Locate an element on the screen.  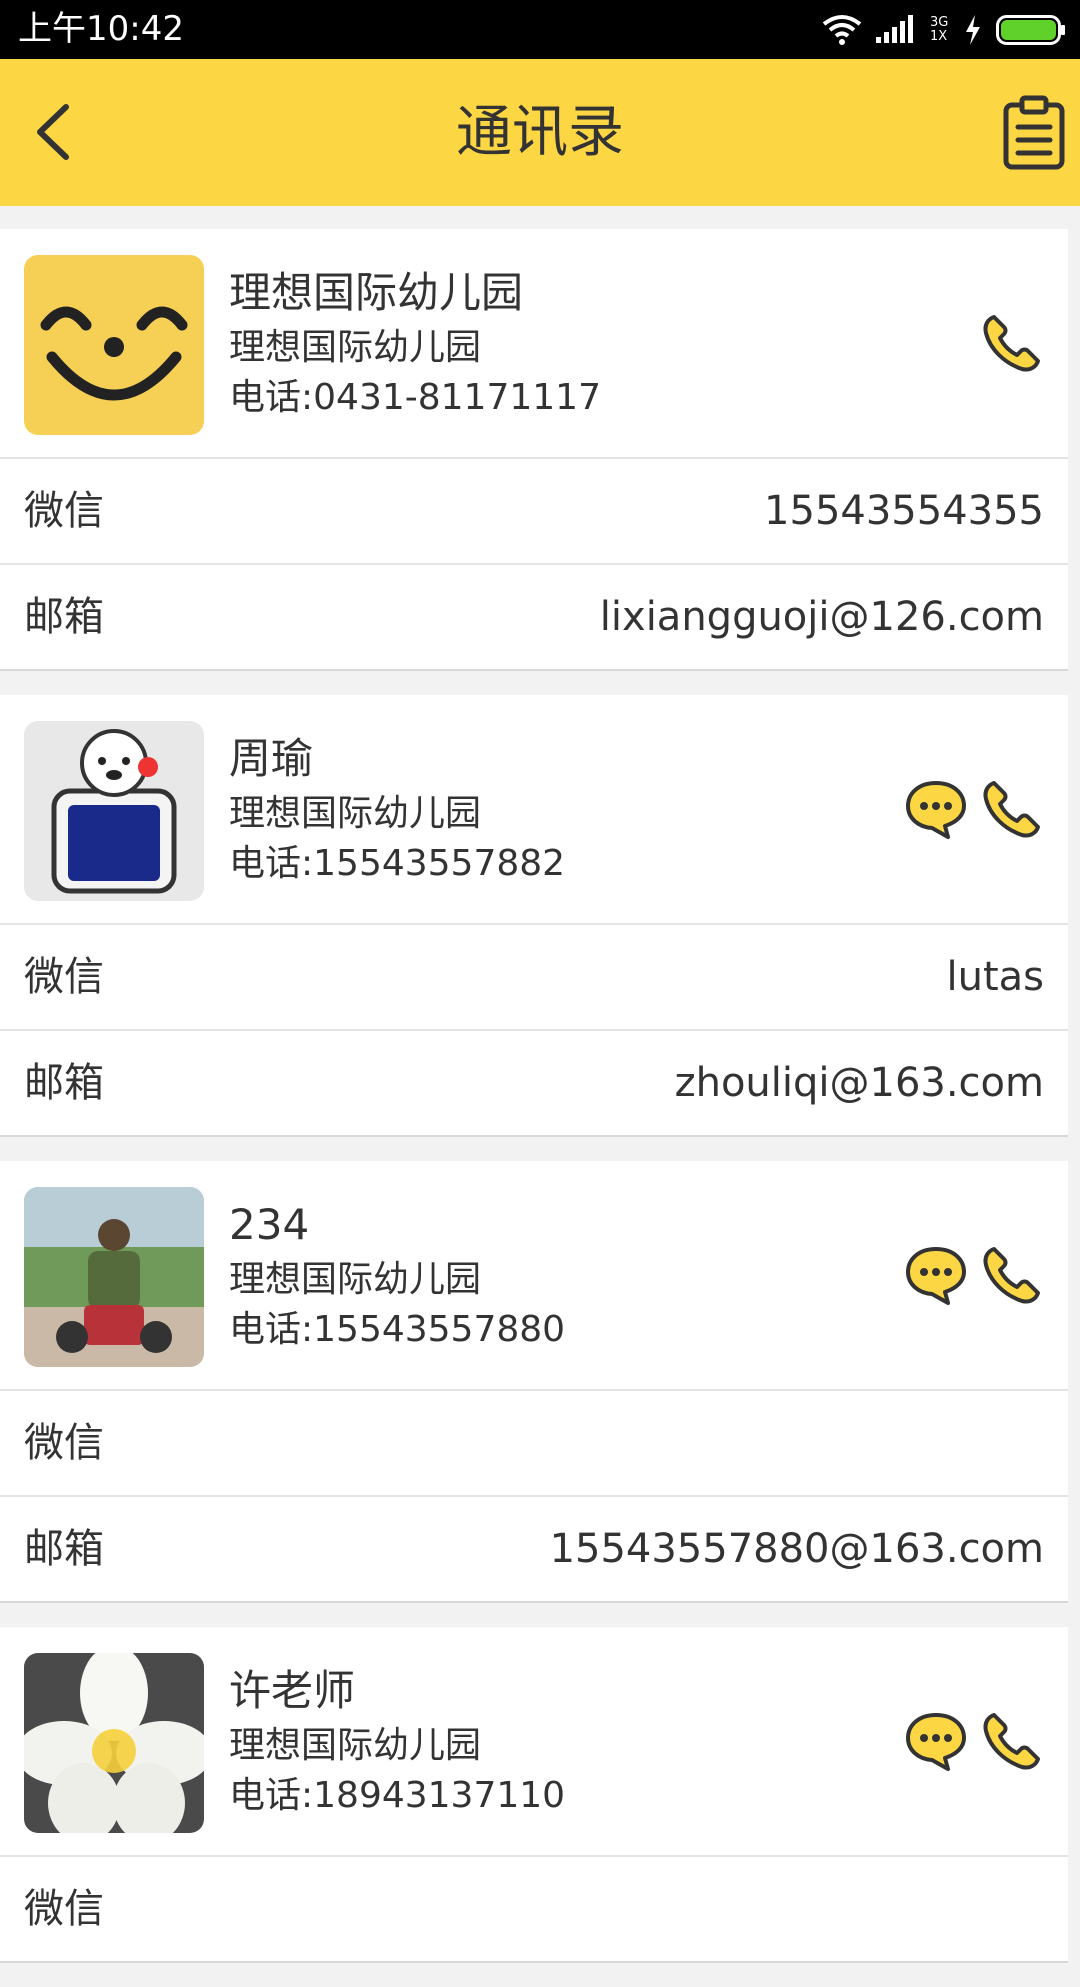
status-bar: 上午10:42 3G 1X is located at coordinates (540, 29).